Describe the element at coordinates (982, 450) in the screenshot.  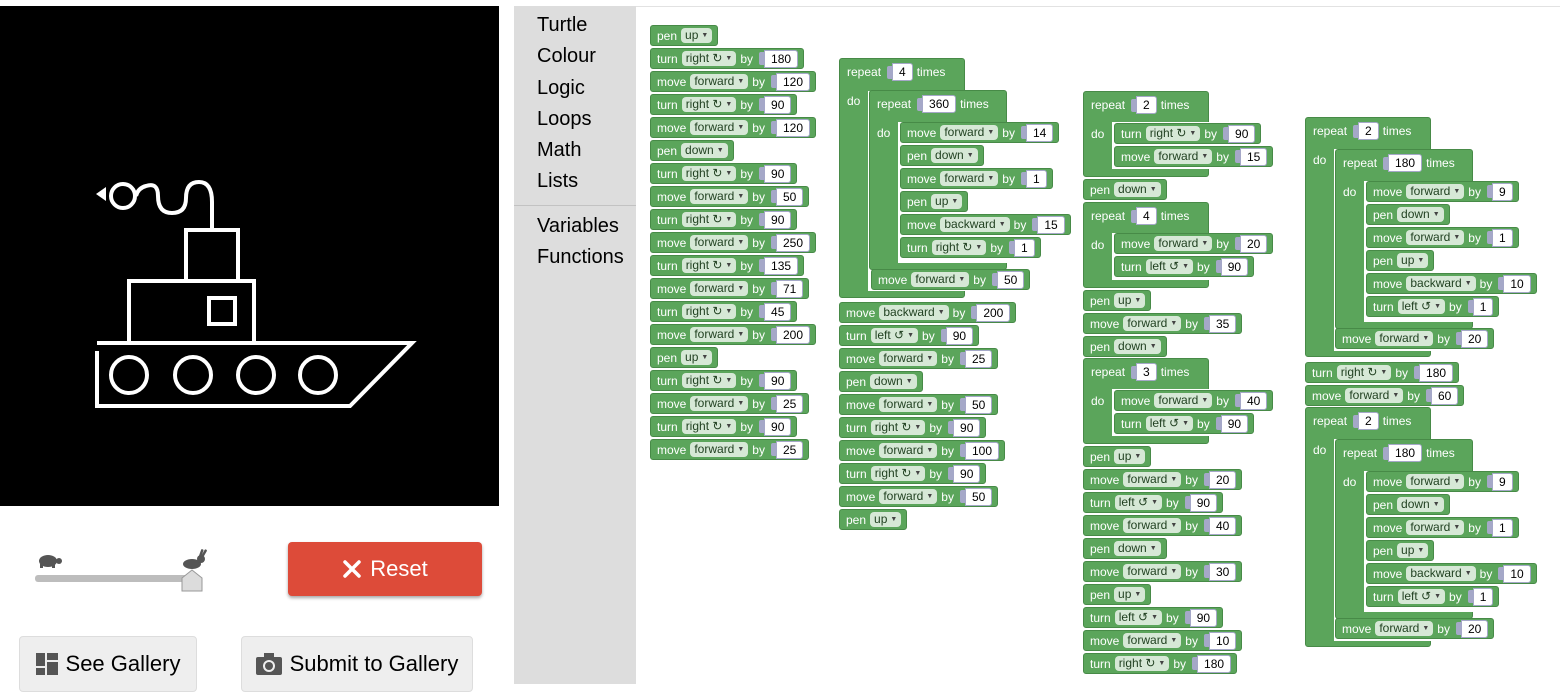
I see `number-value: 100` at that location.